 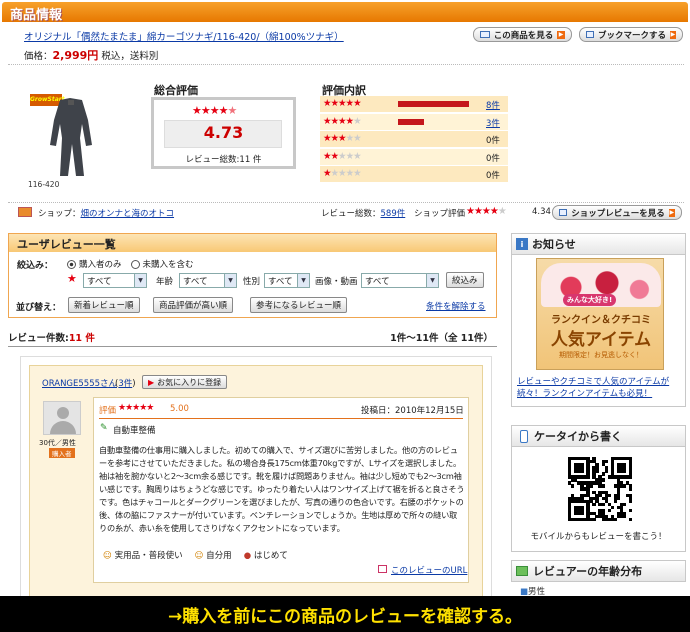 I want to click on breakdown-count: 3件, so click(x=493, y=123).